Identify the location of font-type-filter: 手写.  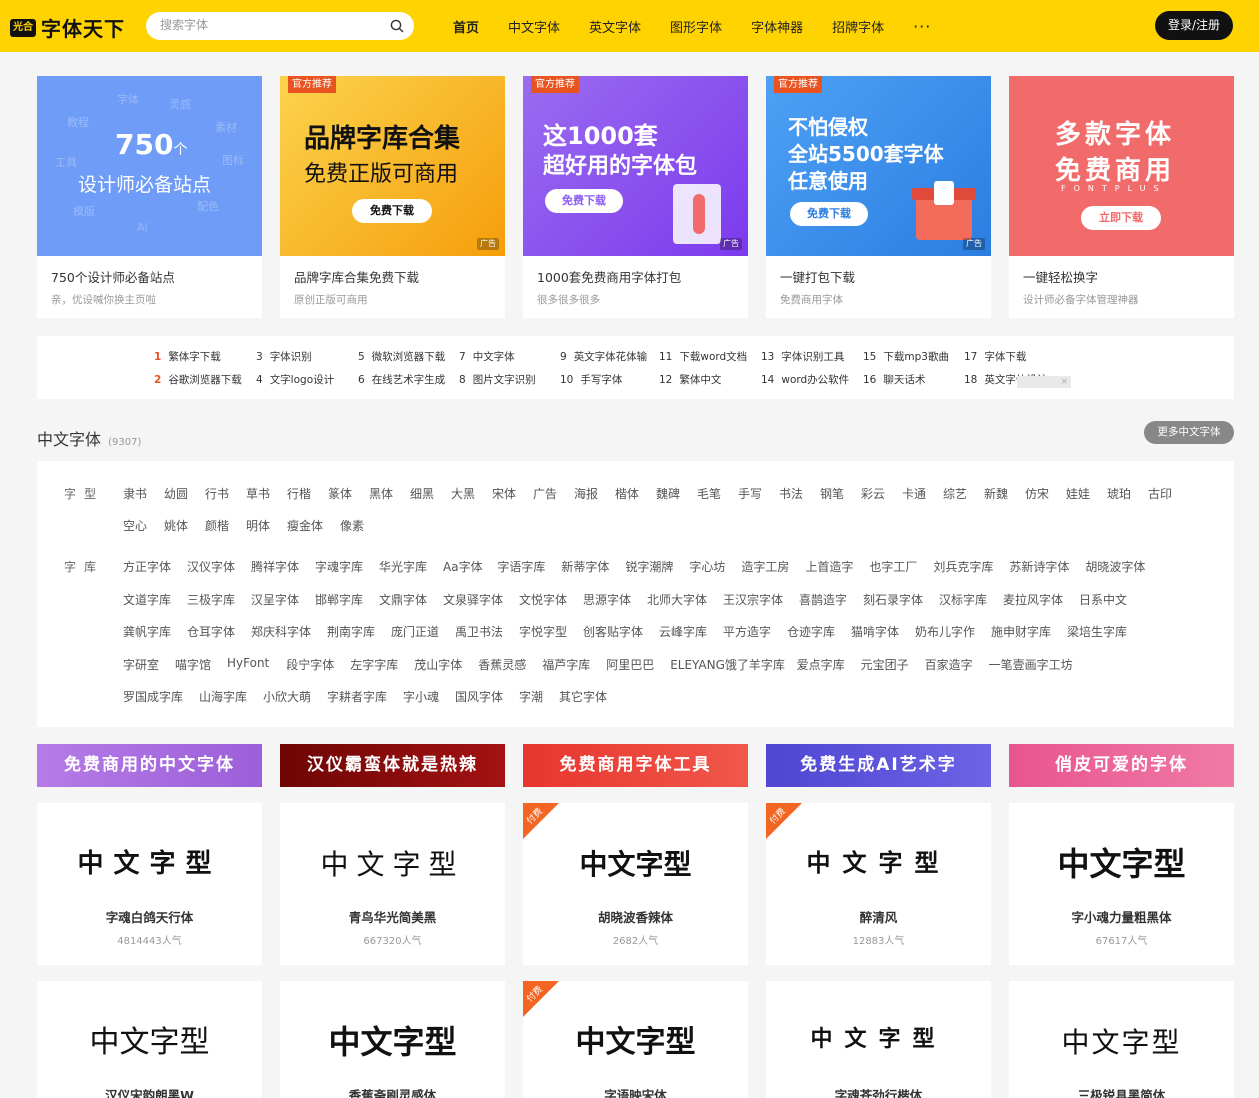
(750, 493).